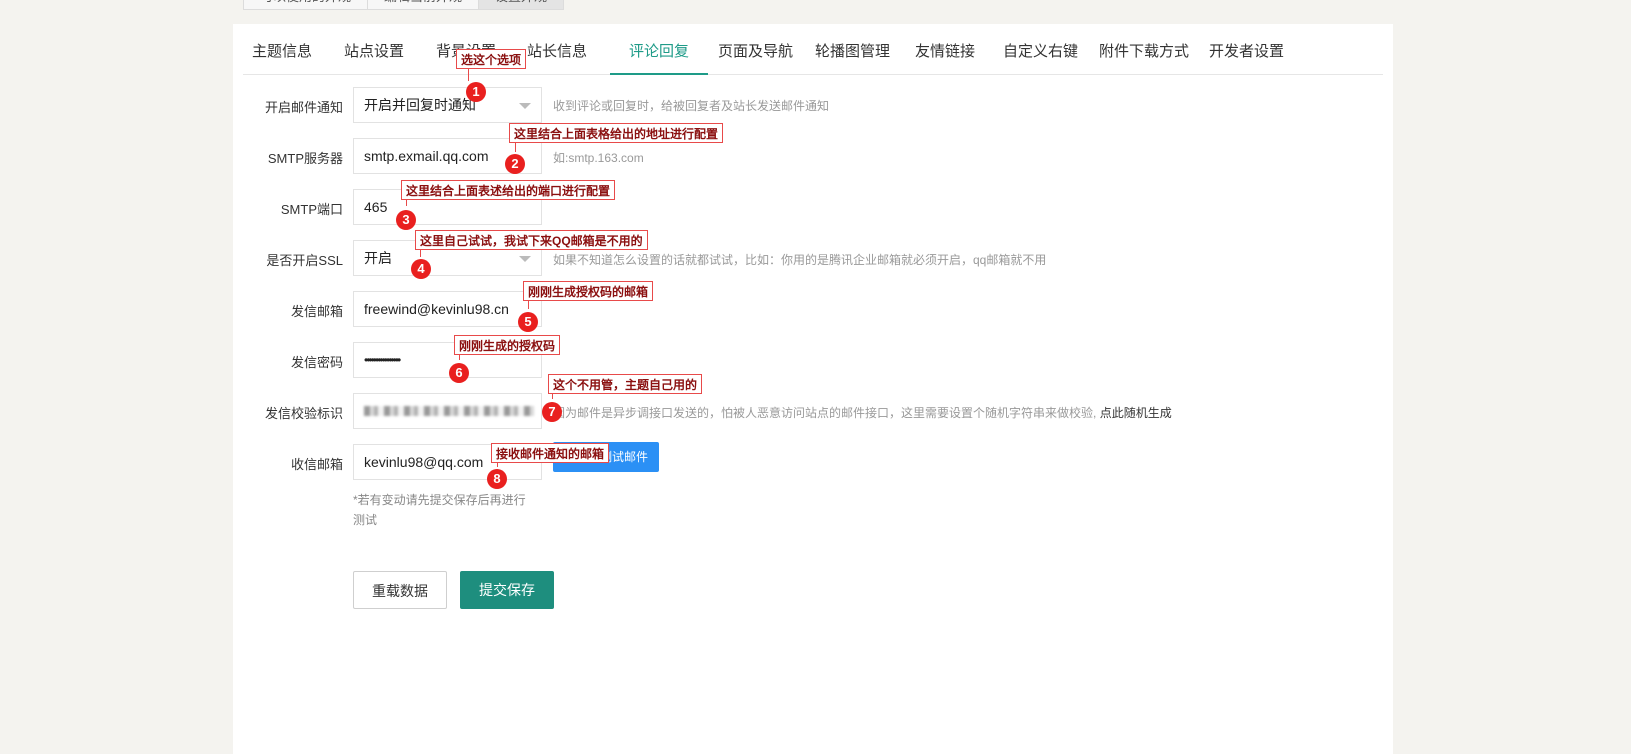 Image resolution: width=1631 pixels, height=754 pixels. I want to click on ssl-value: 开启, so click(378, 258).